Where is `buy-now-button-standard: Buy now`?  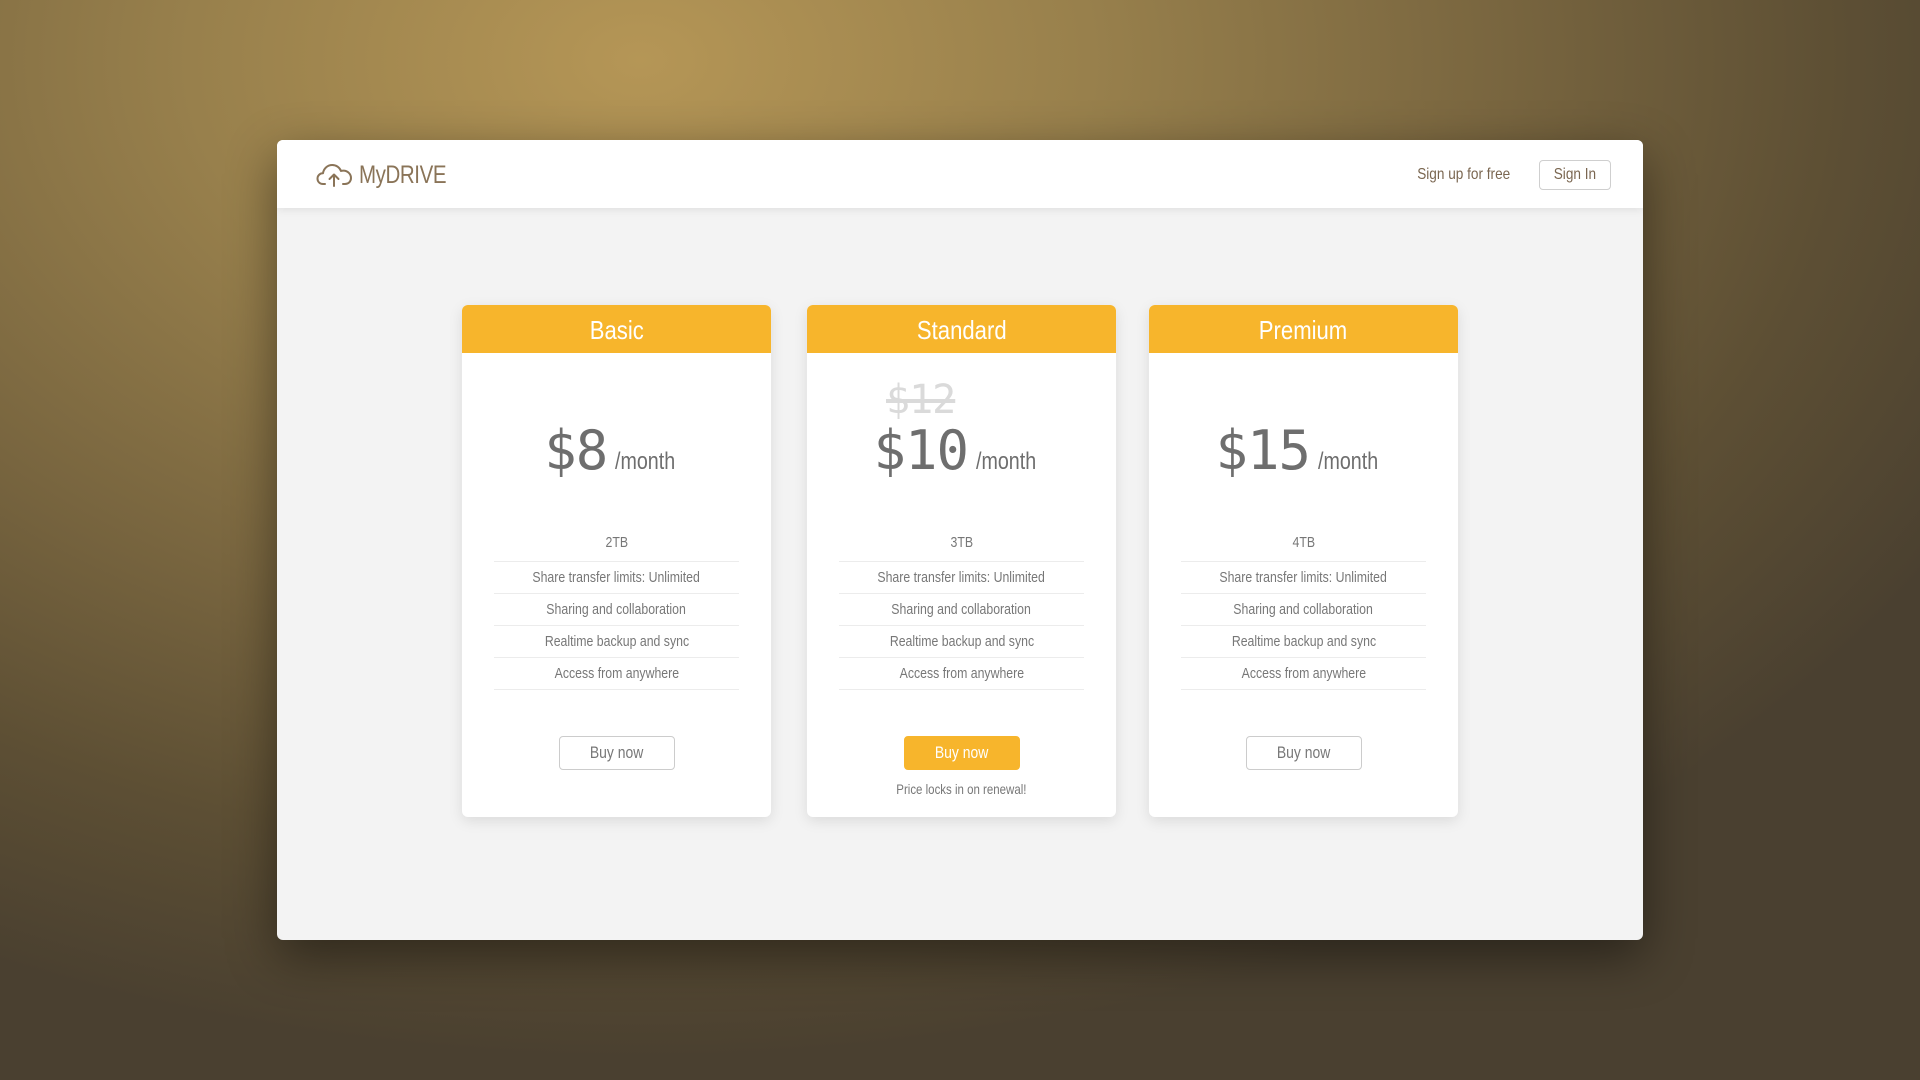 buy-now-button-standard: Buy now is located at coordinates (962, 753).